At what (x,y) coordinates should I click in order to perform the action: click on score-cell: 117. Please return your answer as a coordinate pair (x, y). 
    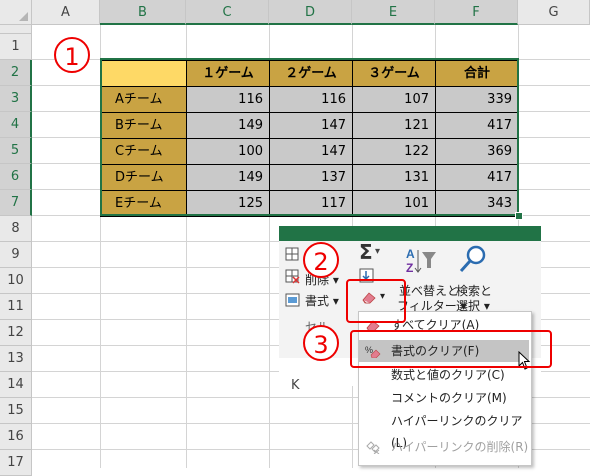
    Looking at the image, I should click on (311, 203).